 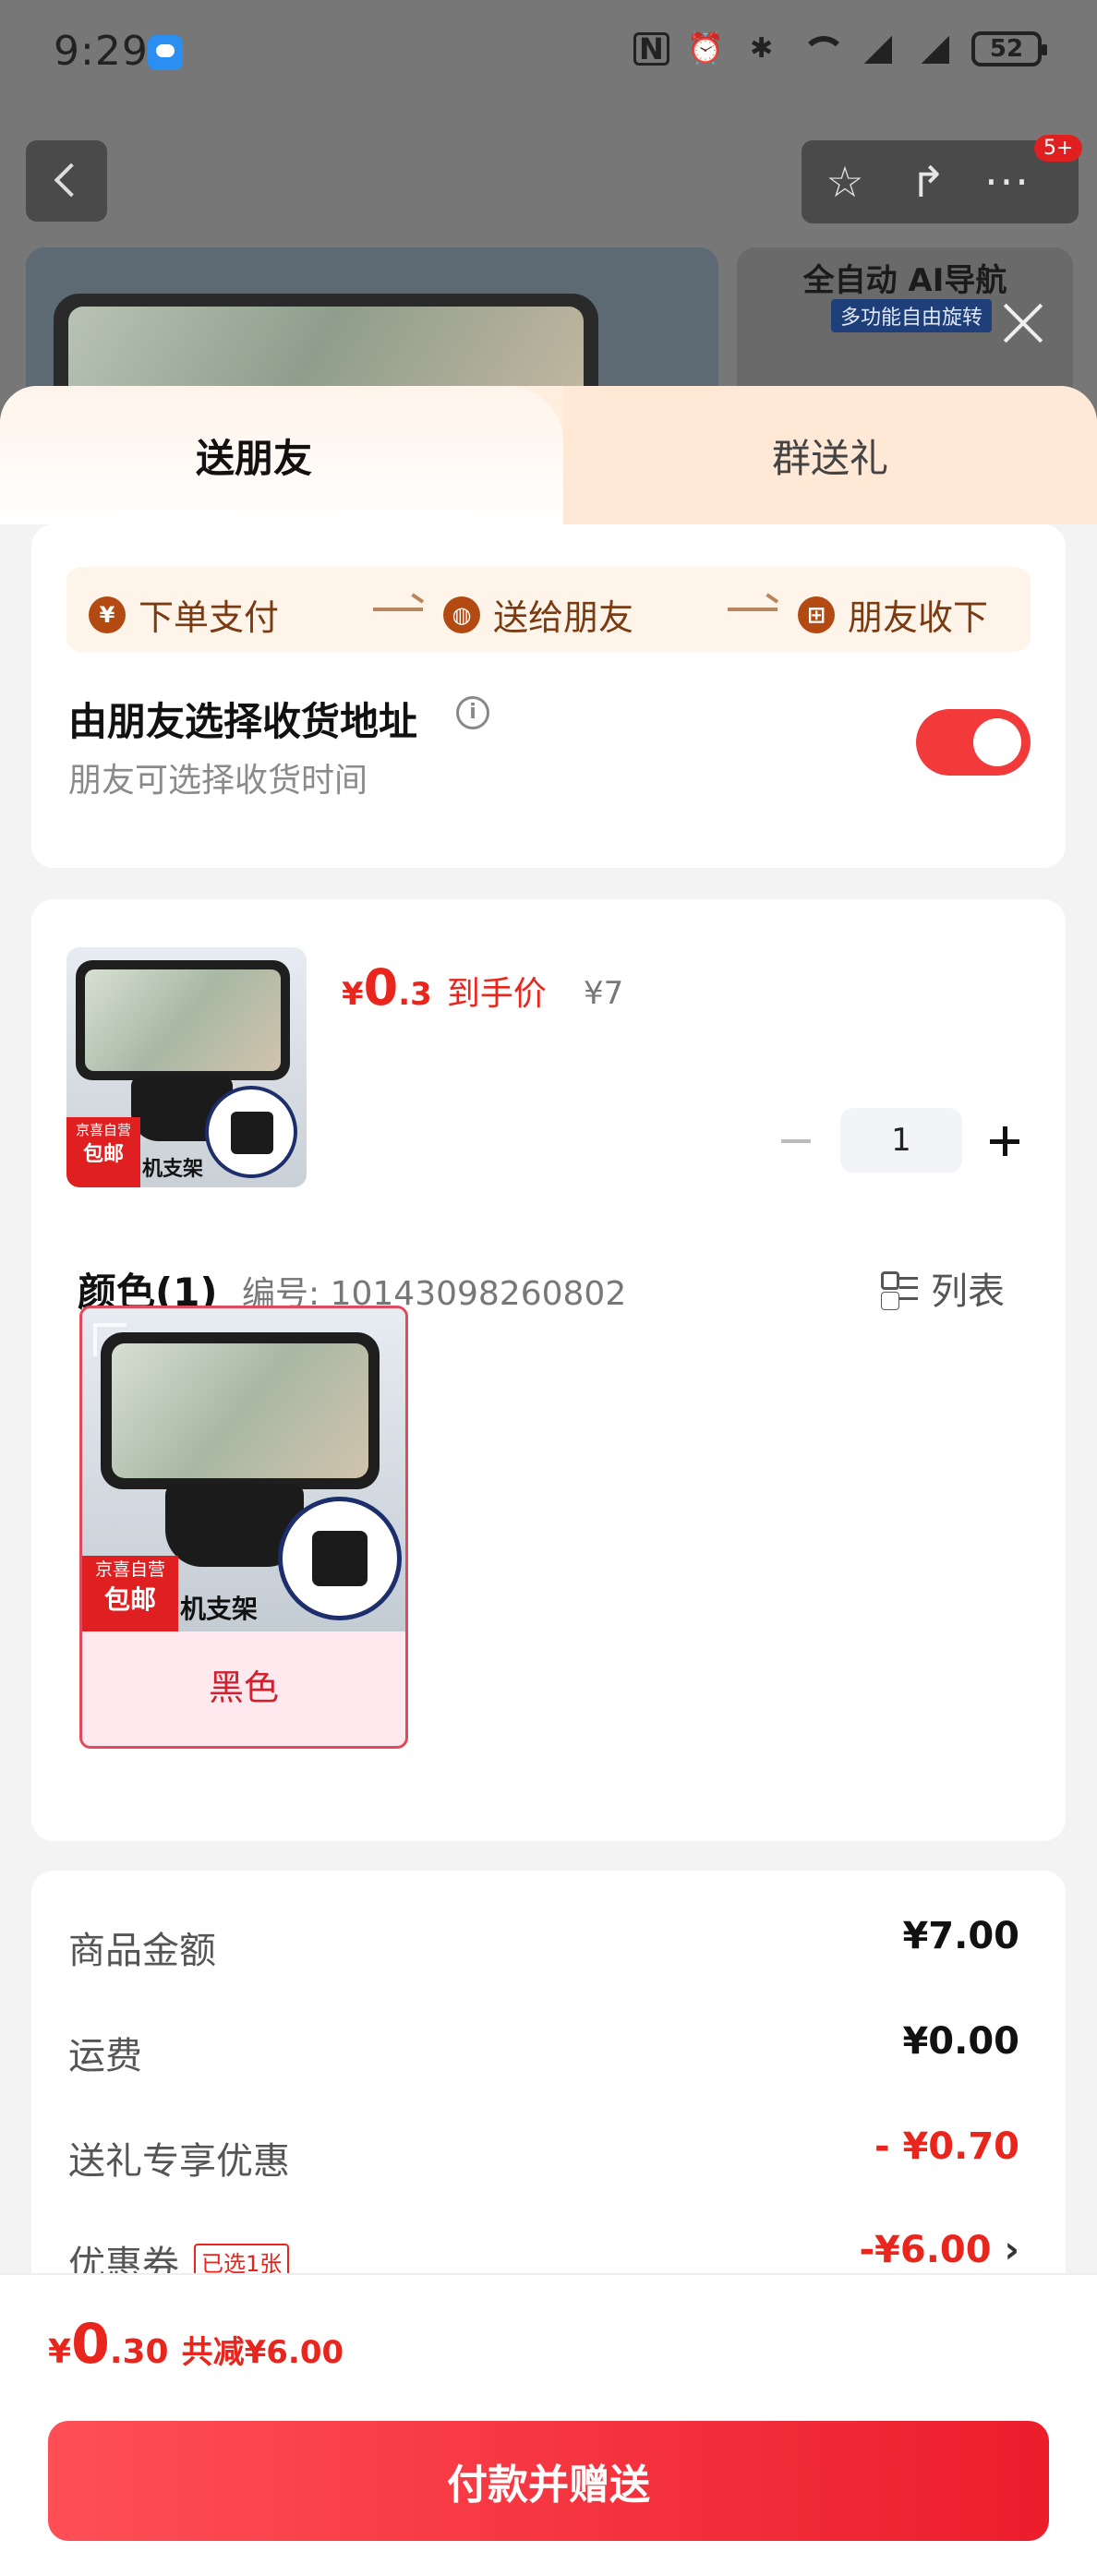 I want to click on variant-option-black: 京喜自营 包邮 机支架 黑色, so click(x=244, y=1527).